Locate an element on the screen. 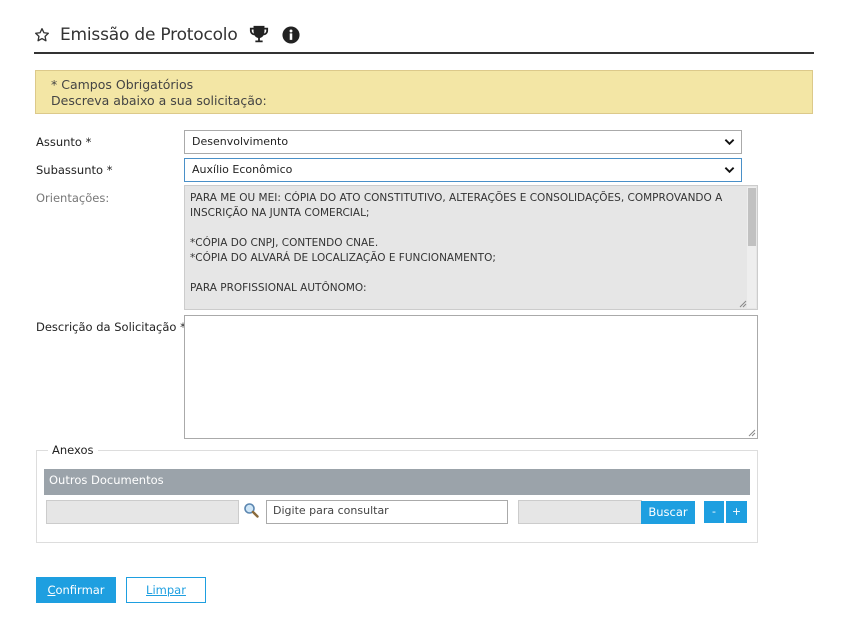 The width and height of the screenshot is (848, 628). search-placeholder: Digite para consultar is located at coordinates (331, 510).